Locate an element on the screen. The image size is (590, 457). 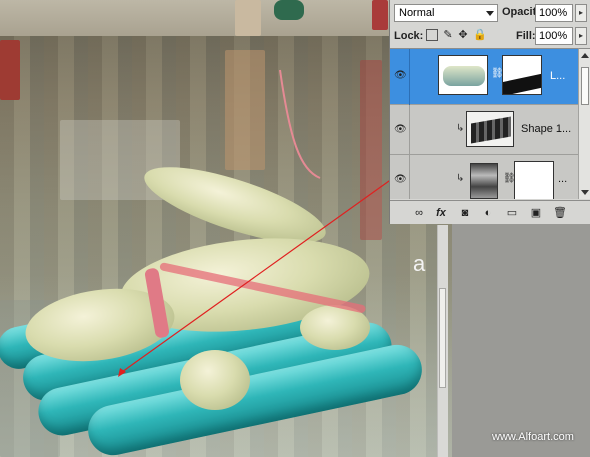
alligator-leg is located at coordinates (215, 380).